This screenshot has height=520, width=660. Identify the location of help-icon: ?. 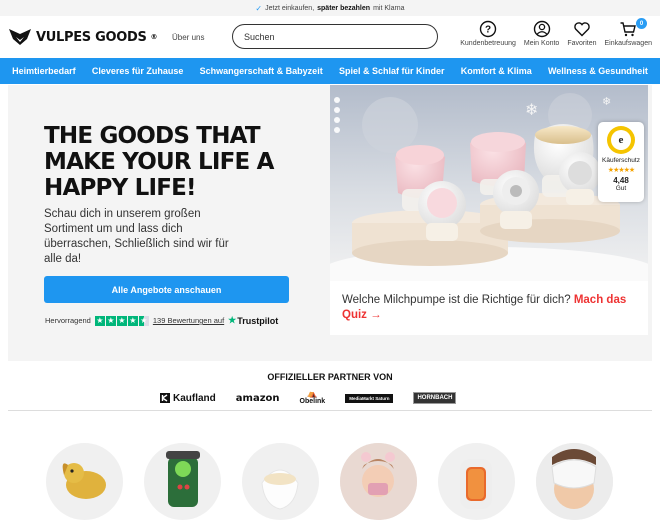
(488, 29).